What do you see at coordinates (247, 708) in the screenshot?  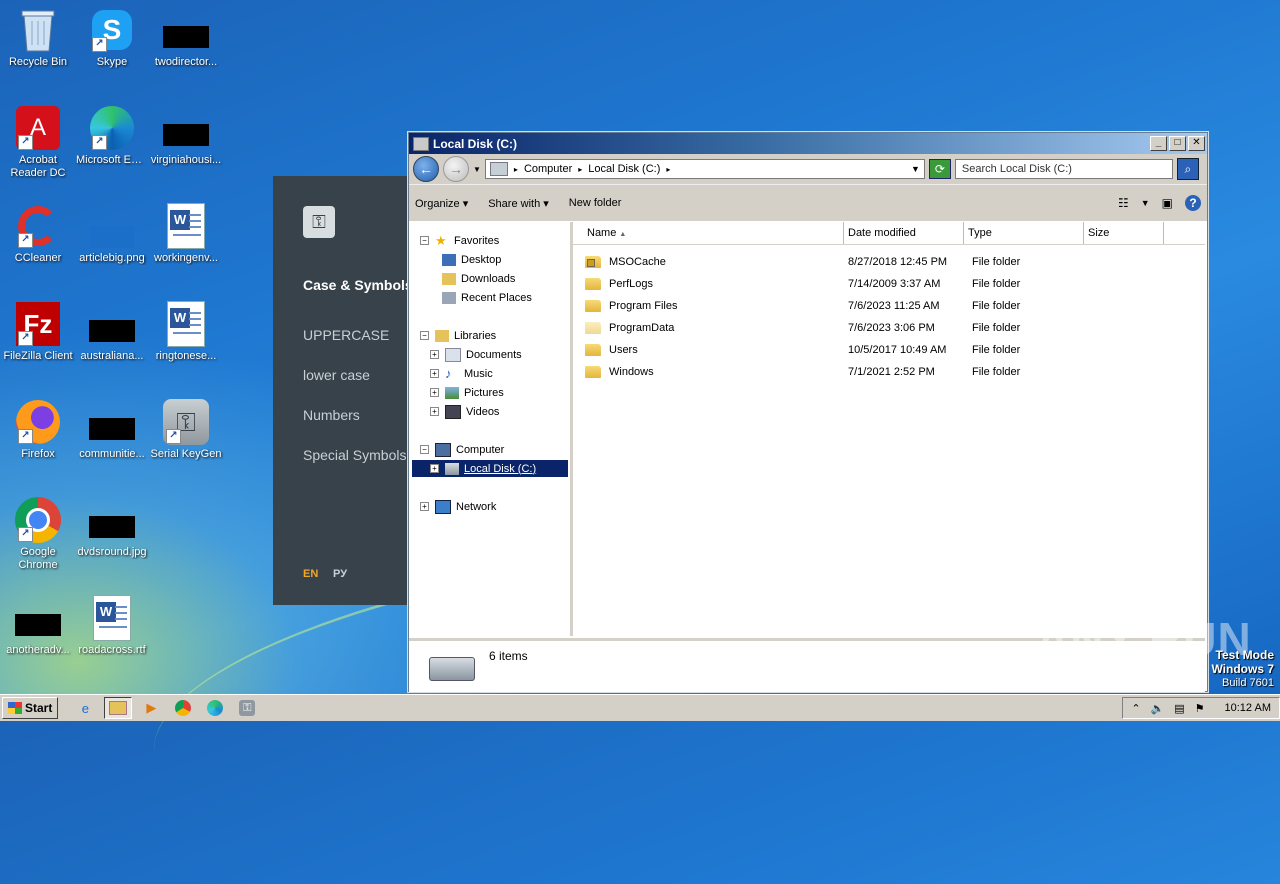 I see `keygen-taskbar-icon: ⚿` at bounding box center [247, 708].